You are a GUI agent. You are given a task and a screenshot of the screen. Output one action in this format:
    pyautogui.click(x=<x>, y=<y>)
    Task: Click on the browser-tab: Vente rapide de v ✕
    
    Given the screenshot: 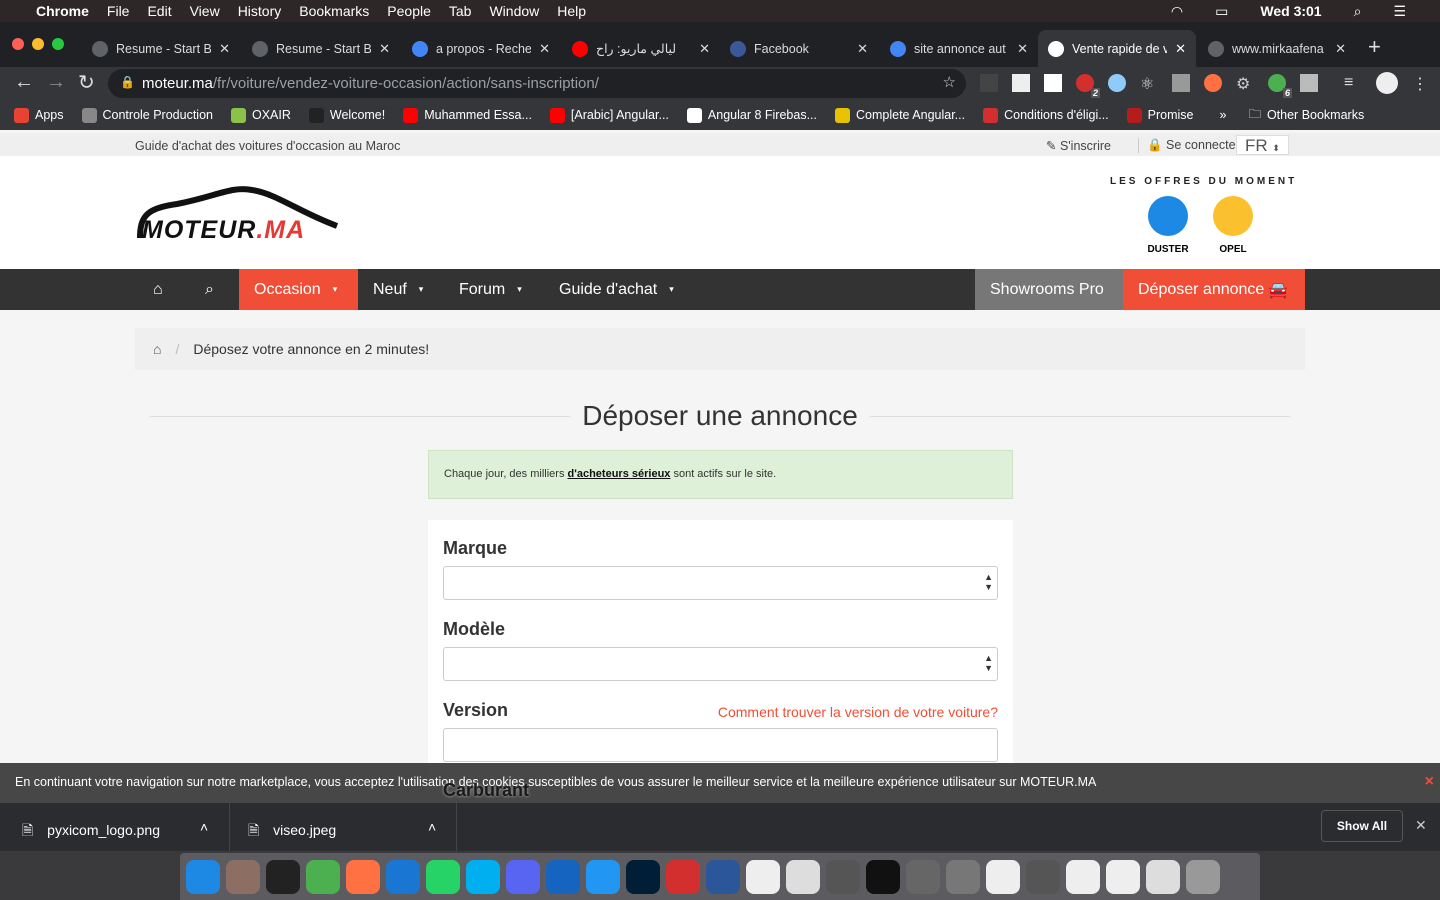 What is the action you would take?
    pyautogui.click(x=1117, y=48)
    